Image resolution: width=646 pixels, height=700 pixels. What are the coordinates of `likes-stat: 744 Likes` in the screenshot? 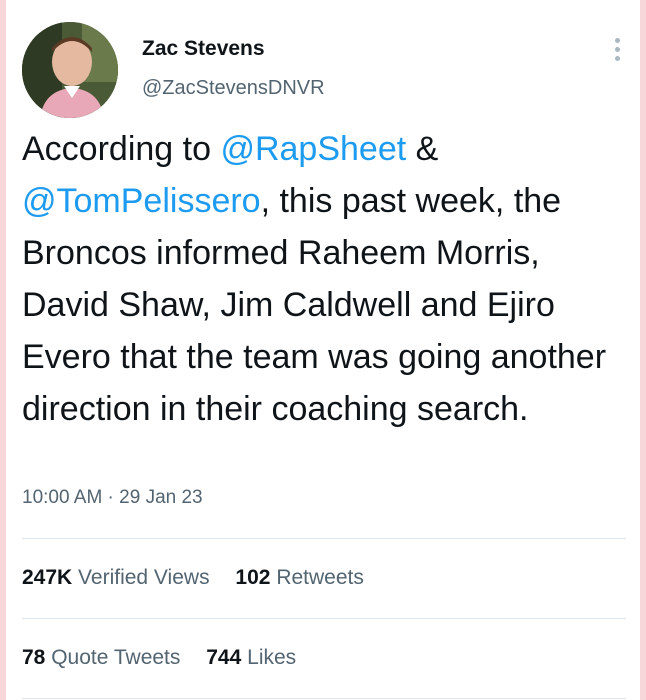 It's located at (251, 657).